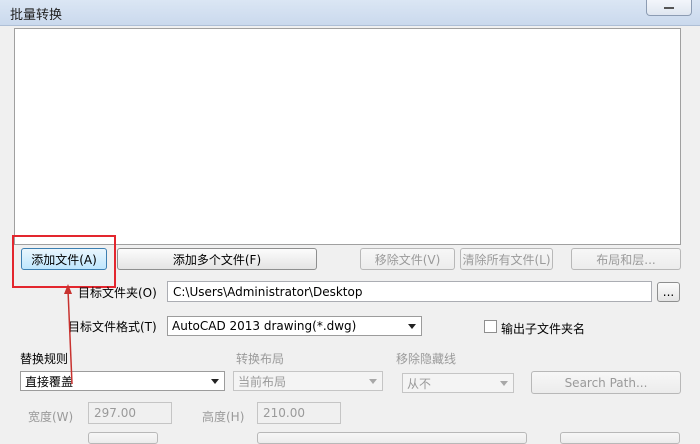 The height and width of the screenshot is (444, 700). What do you see at coordinates (112, 327) in the screenshot?
I see `target-format-label: 目标文件格式(T)` at bounding box center [112, 327].